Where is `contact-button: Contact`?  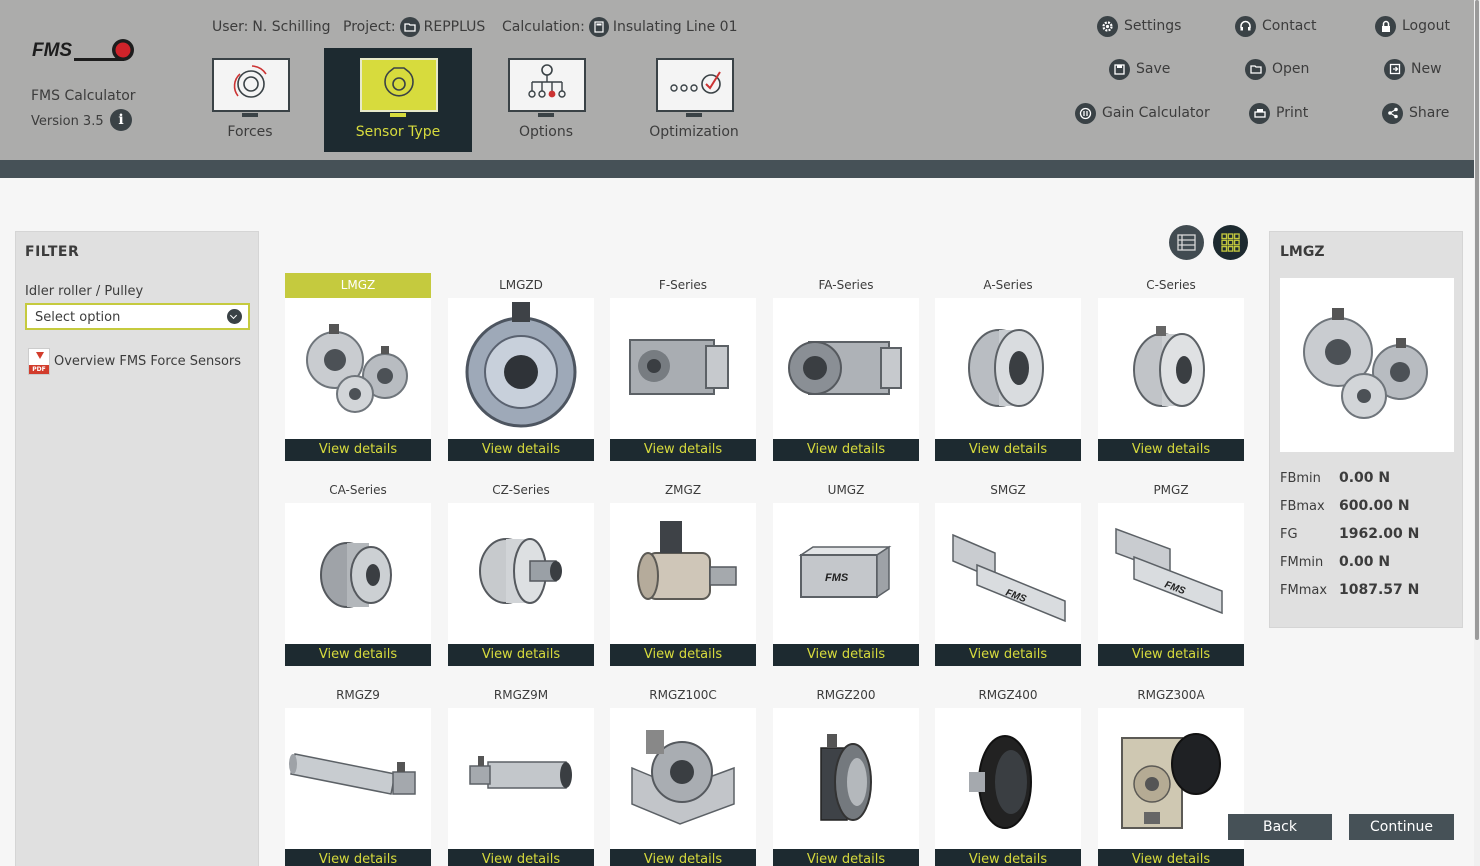 contact-button: Contact is located at coordinates (1275, 26).